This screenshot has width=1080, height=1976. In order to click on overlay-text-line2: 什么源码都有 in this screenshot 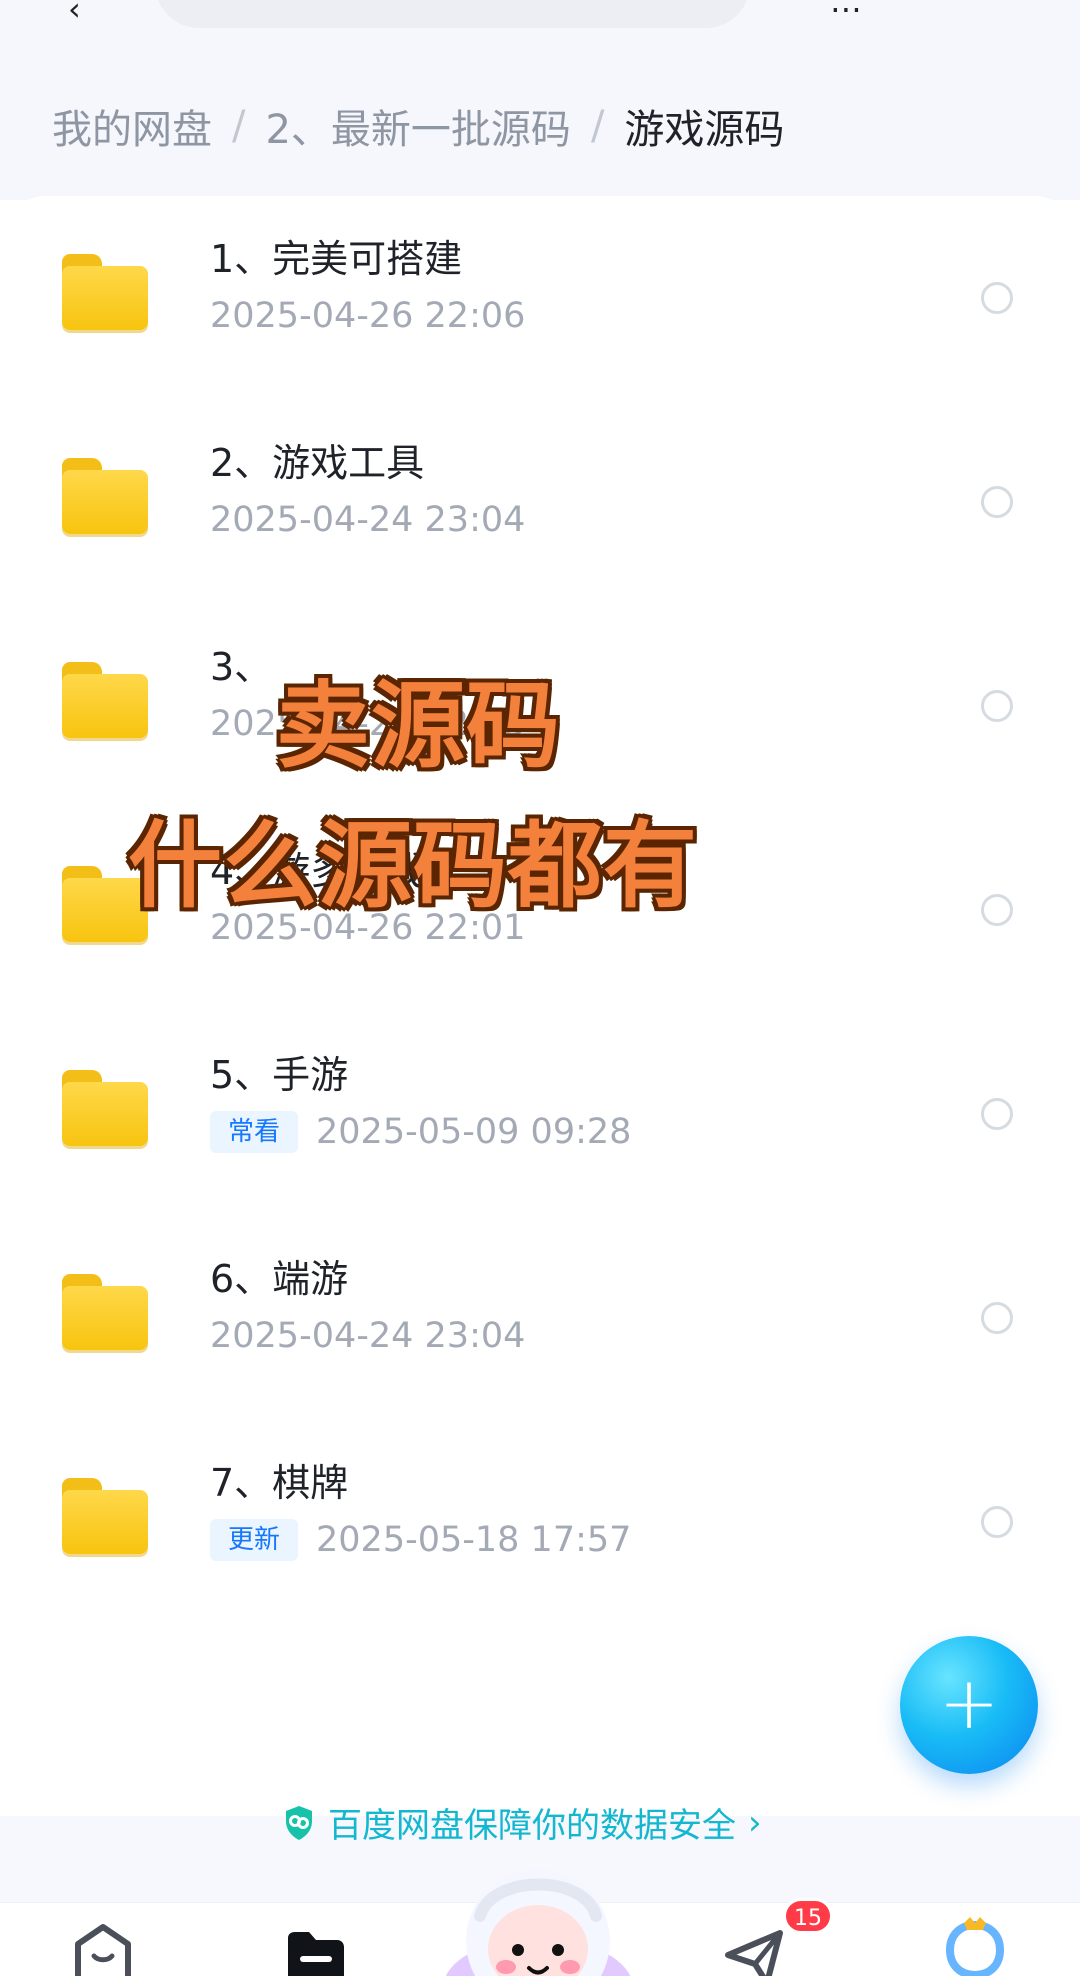, I will do `click(413, 866)`.